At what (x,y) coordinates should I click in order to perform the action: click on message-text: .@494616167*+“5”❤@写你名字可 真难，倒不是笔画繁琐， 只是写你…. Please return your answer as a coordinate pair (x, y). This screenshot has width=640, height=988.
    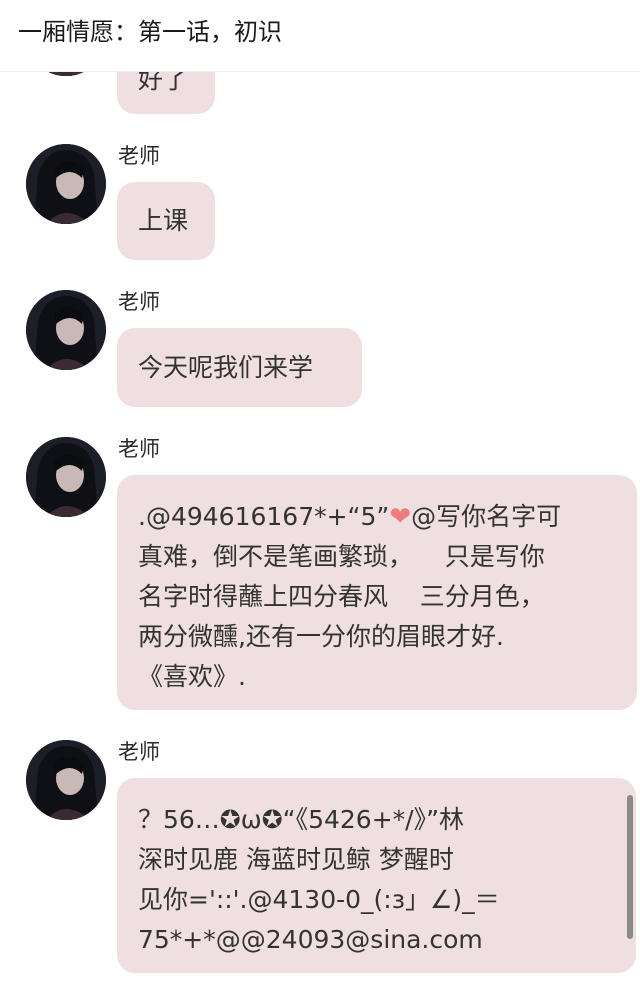
    Looking at the image, I should click on (349, 597).